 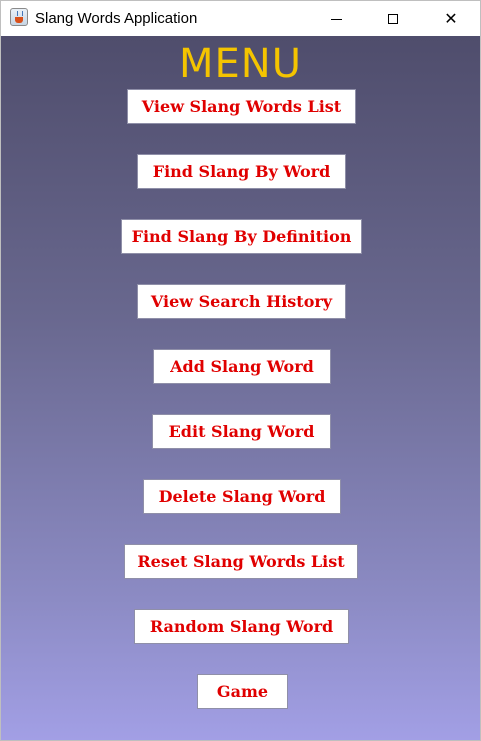 I want to click on maximize-icon, so click(x=393, y=18).